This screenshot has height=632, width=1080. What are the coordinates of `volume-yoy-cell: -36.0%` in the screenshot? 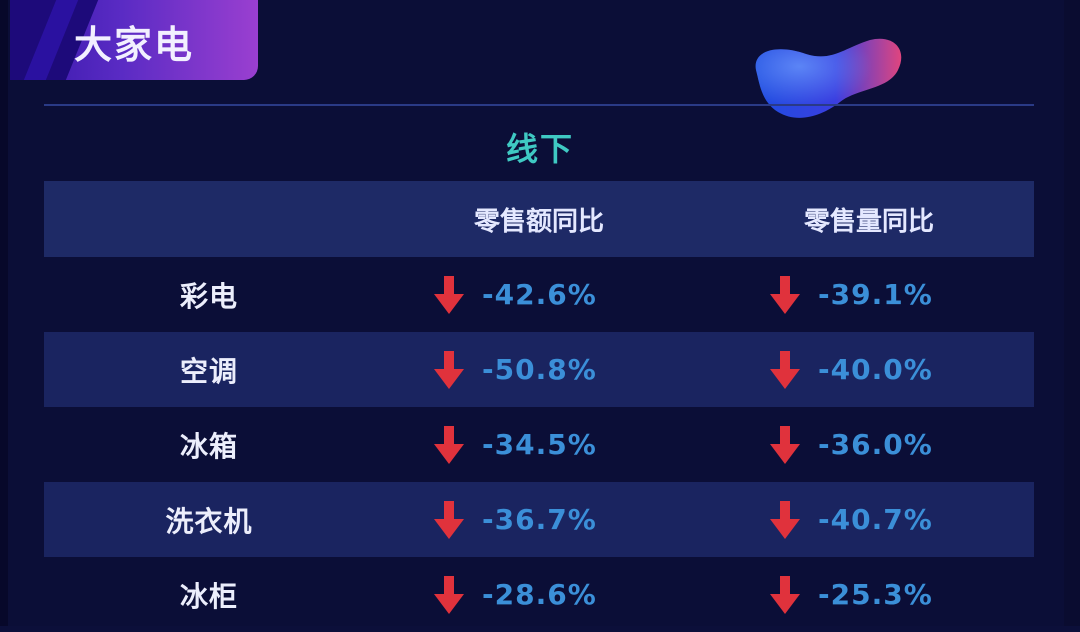 It's located at (890, 444).